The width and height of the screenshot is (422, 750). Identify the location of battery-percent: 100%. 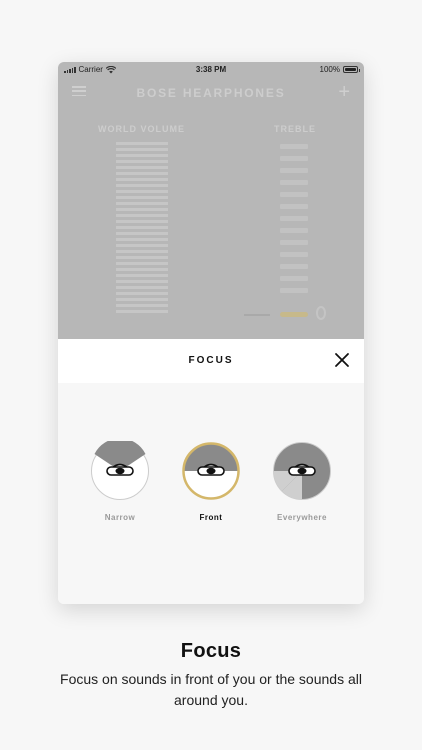
(329, 69).